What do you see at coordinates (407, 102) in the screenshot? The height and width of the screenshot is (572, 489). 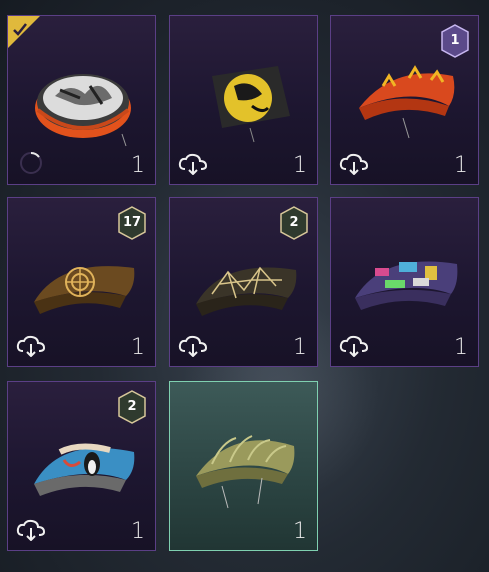 I see `red-flame-parachute-image` at bounding box center [407, 102].